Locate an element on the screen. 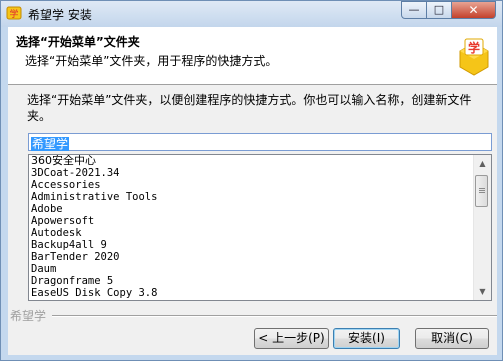  folder-list-item: Apowersoft is located at coordinates (245, 221).